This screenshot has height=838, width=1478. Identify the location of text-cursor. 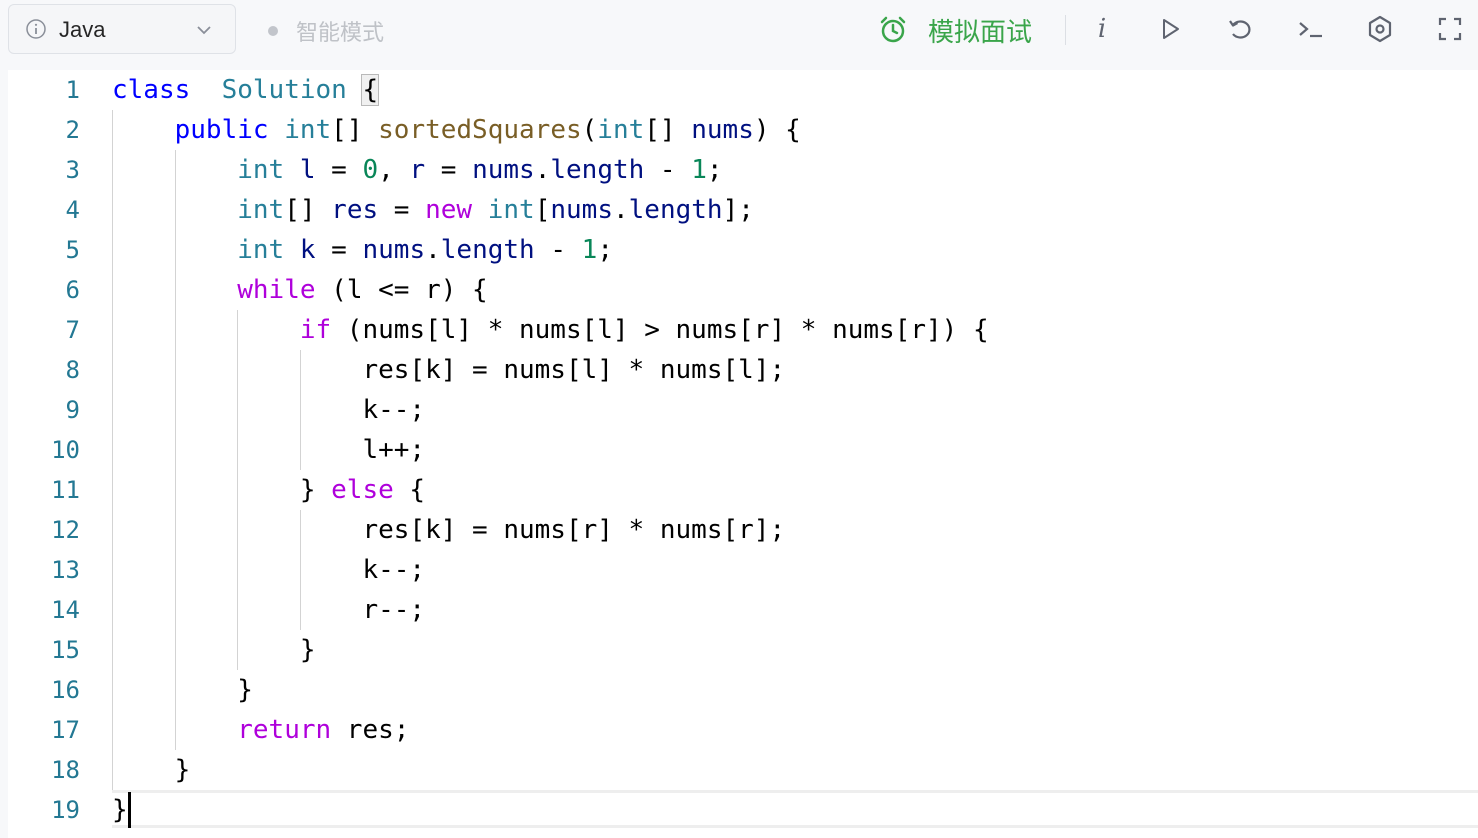
(129, 810).